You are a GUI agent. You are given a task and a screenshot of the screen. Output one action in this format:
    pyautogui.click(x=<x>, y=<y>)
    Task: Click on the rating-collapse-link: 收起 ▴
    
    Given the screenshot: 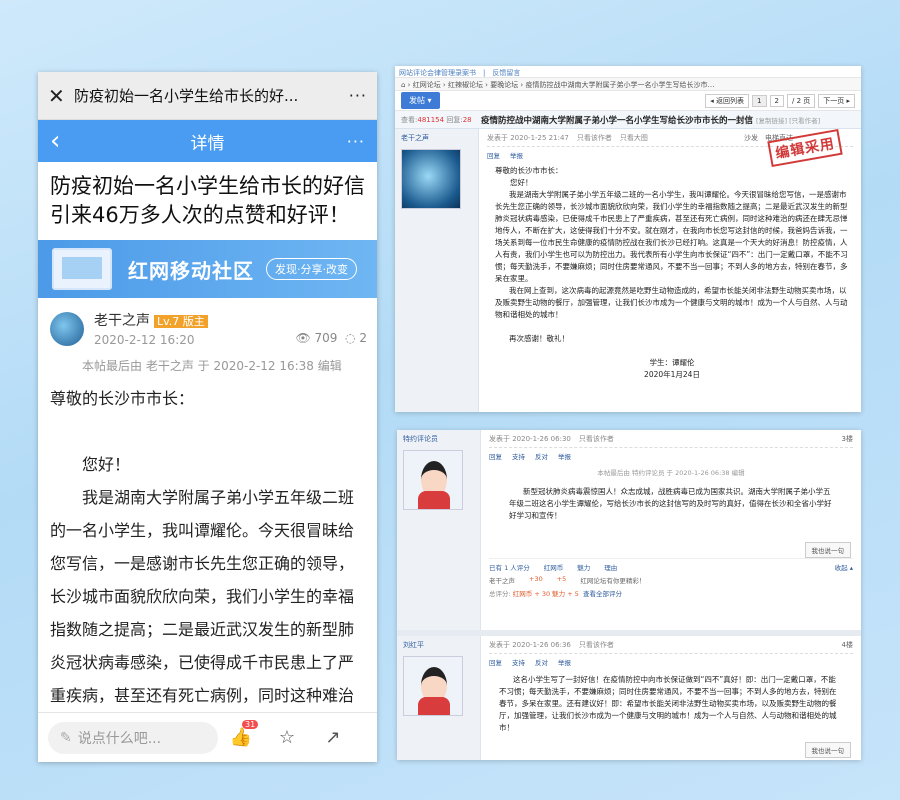 What is the action you would take?
    pyautogui.click(x=844, y=567)
    